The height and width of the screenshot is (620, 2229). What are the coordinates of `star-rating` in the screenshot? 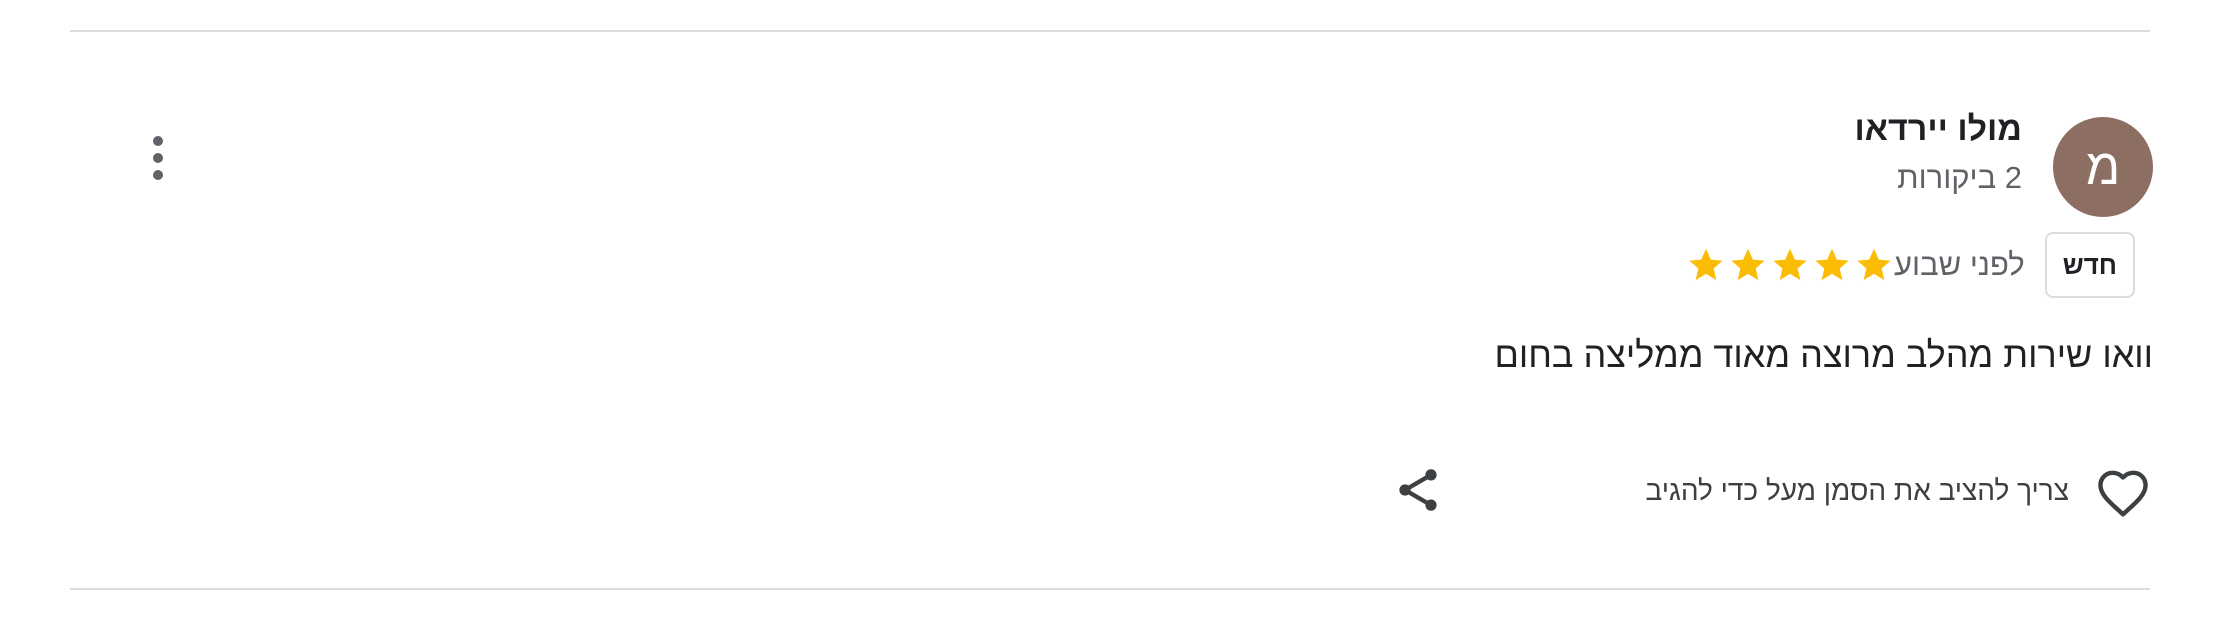 It's located at (1790, 265).